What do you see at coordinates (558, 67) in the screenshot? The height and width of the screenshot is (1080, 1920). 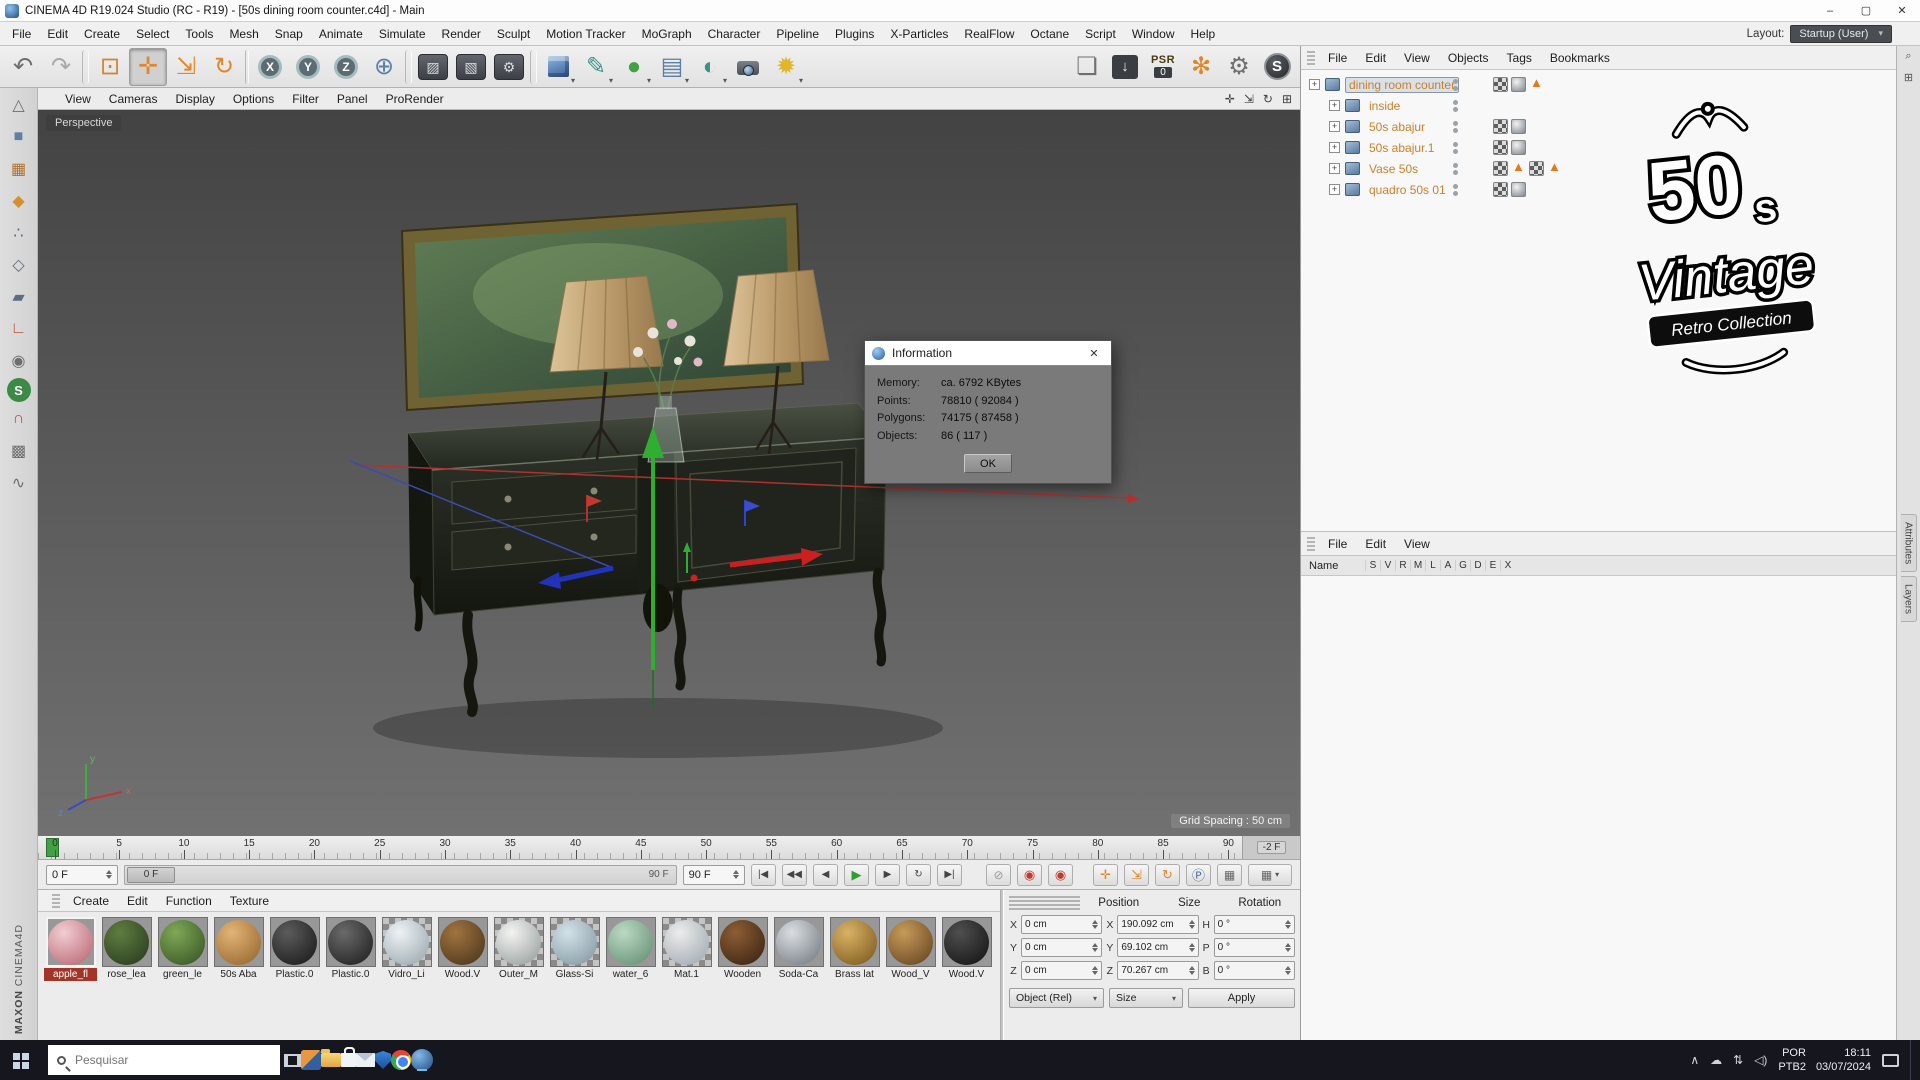 I see `primitive-cube-button` at bounding box center [558, 67].